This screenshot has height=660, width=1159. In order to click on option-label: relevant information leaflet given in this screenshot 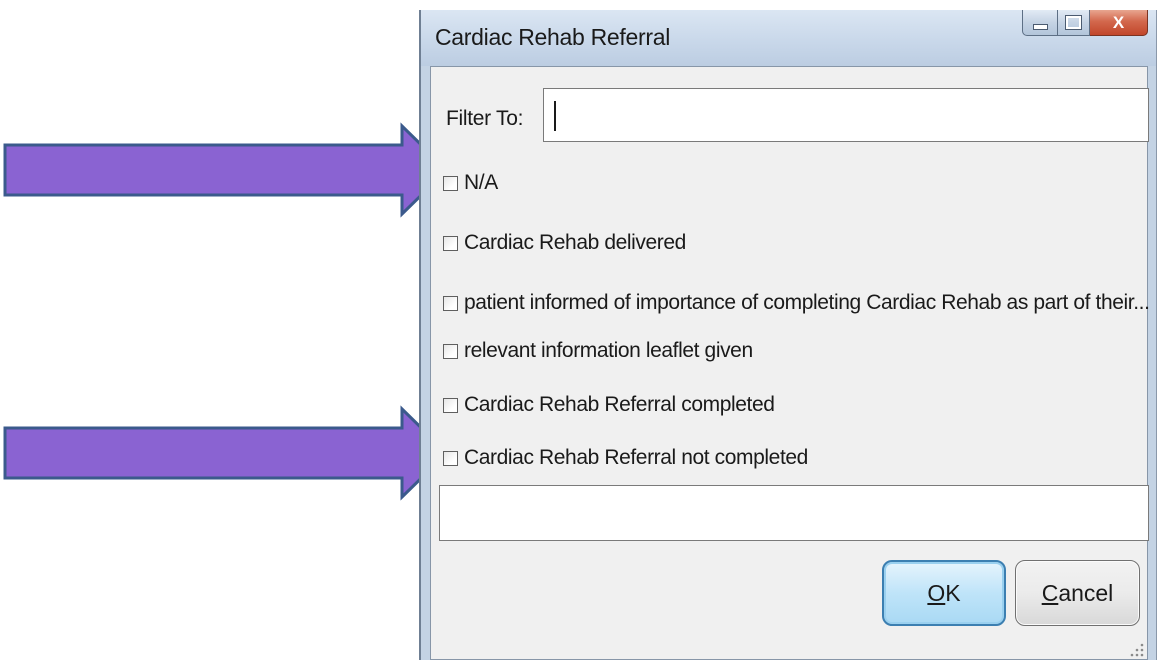, I will do `click(608, 350)`.